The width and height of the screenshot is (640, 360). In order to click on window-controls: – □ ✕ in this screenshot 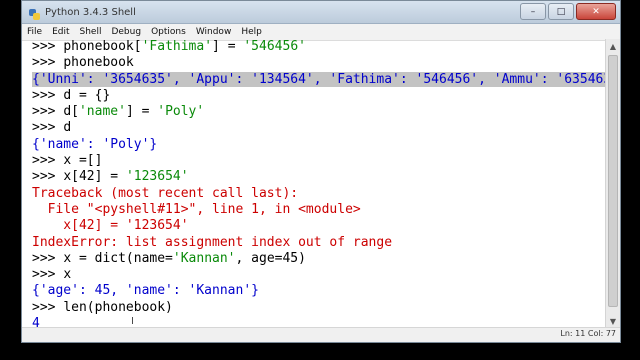, I will do `click(568, 11)`.